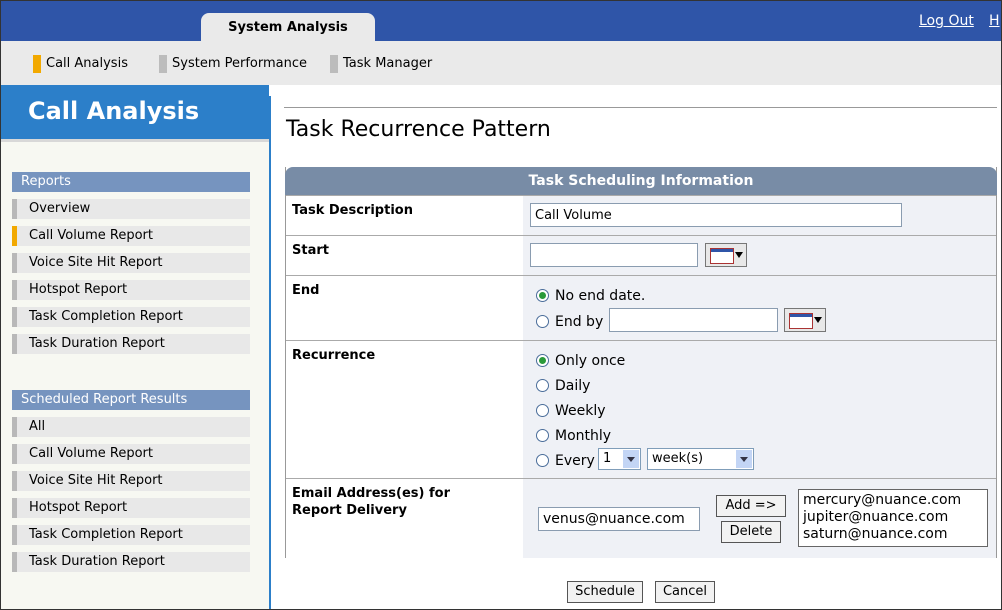 Image resolution: width=1002 pixels, height=610 pixels. I want to click on sidebar-item-task-duration-report: Task Duration Report, so click(131, 344).